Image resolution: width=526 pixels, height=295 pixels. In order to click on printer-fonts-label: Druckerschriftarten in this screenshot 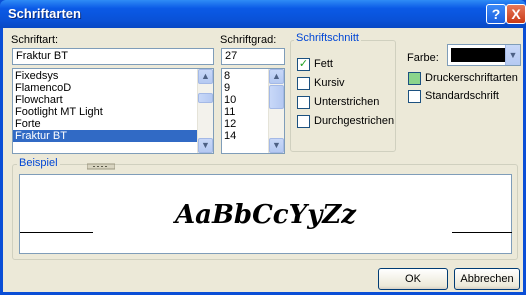, I will do `click(471, 78)`.